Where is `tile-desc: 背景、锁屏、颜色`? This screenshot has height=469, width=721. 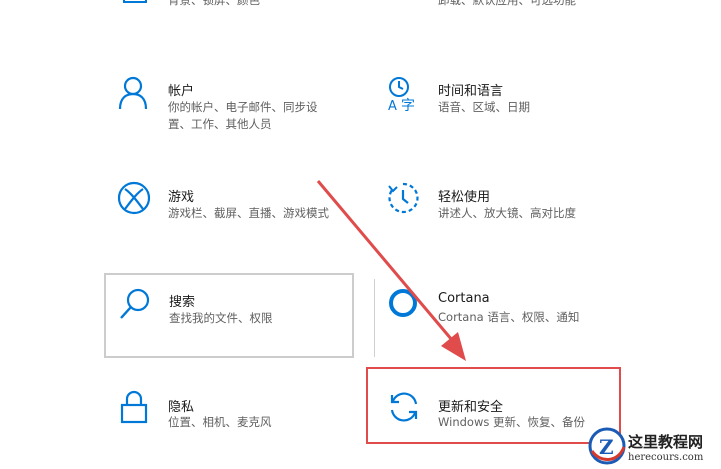
tile-desc: 背景、锁屏、颜色 is located at coordinates (214, 3).